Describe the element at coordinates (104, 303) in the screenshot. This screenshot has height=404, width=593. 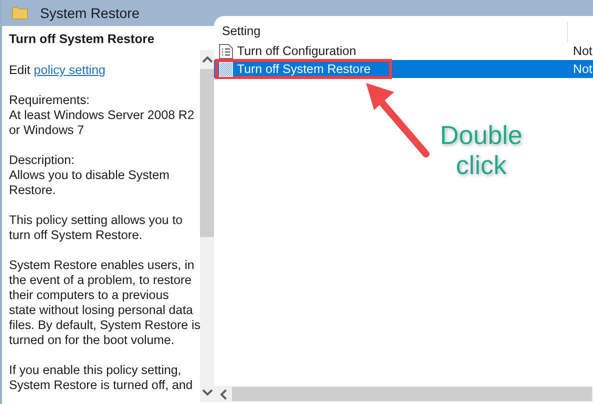
I see `description-paragraph: System Restore enables users, in the event of a problem, to restore their computers to a previous state without losing personal data files. By default, System Restore is turned on for the boot volume.` at that location.